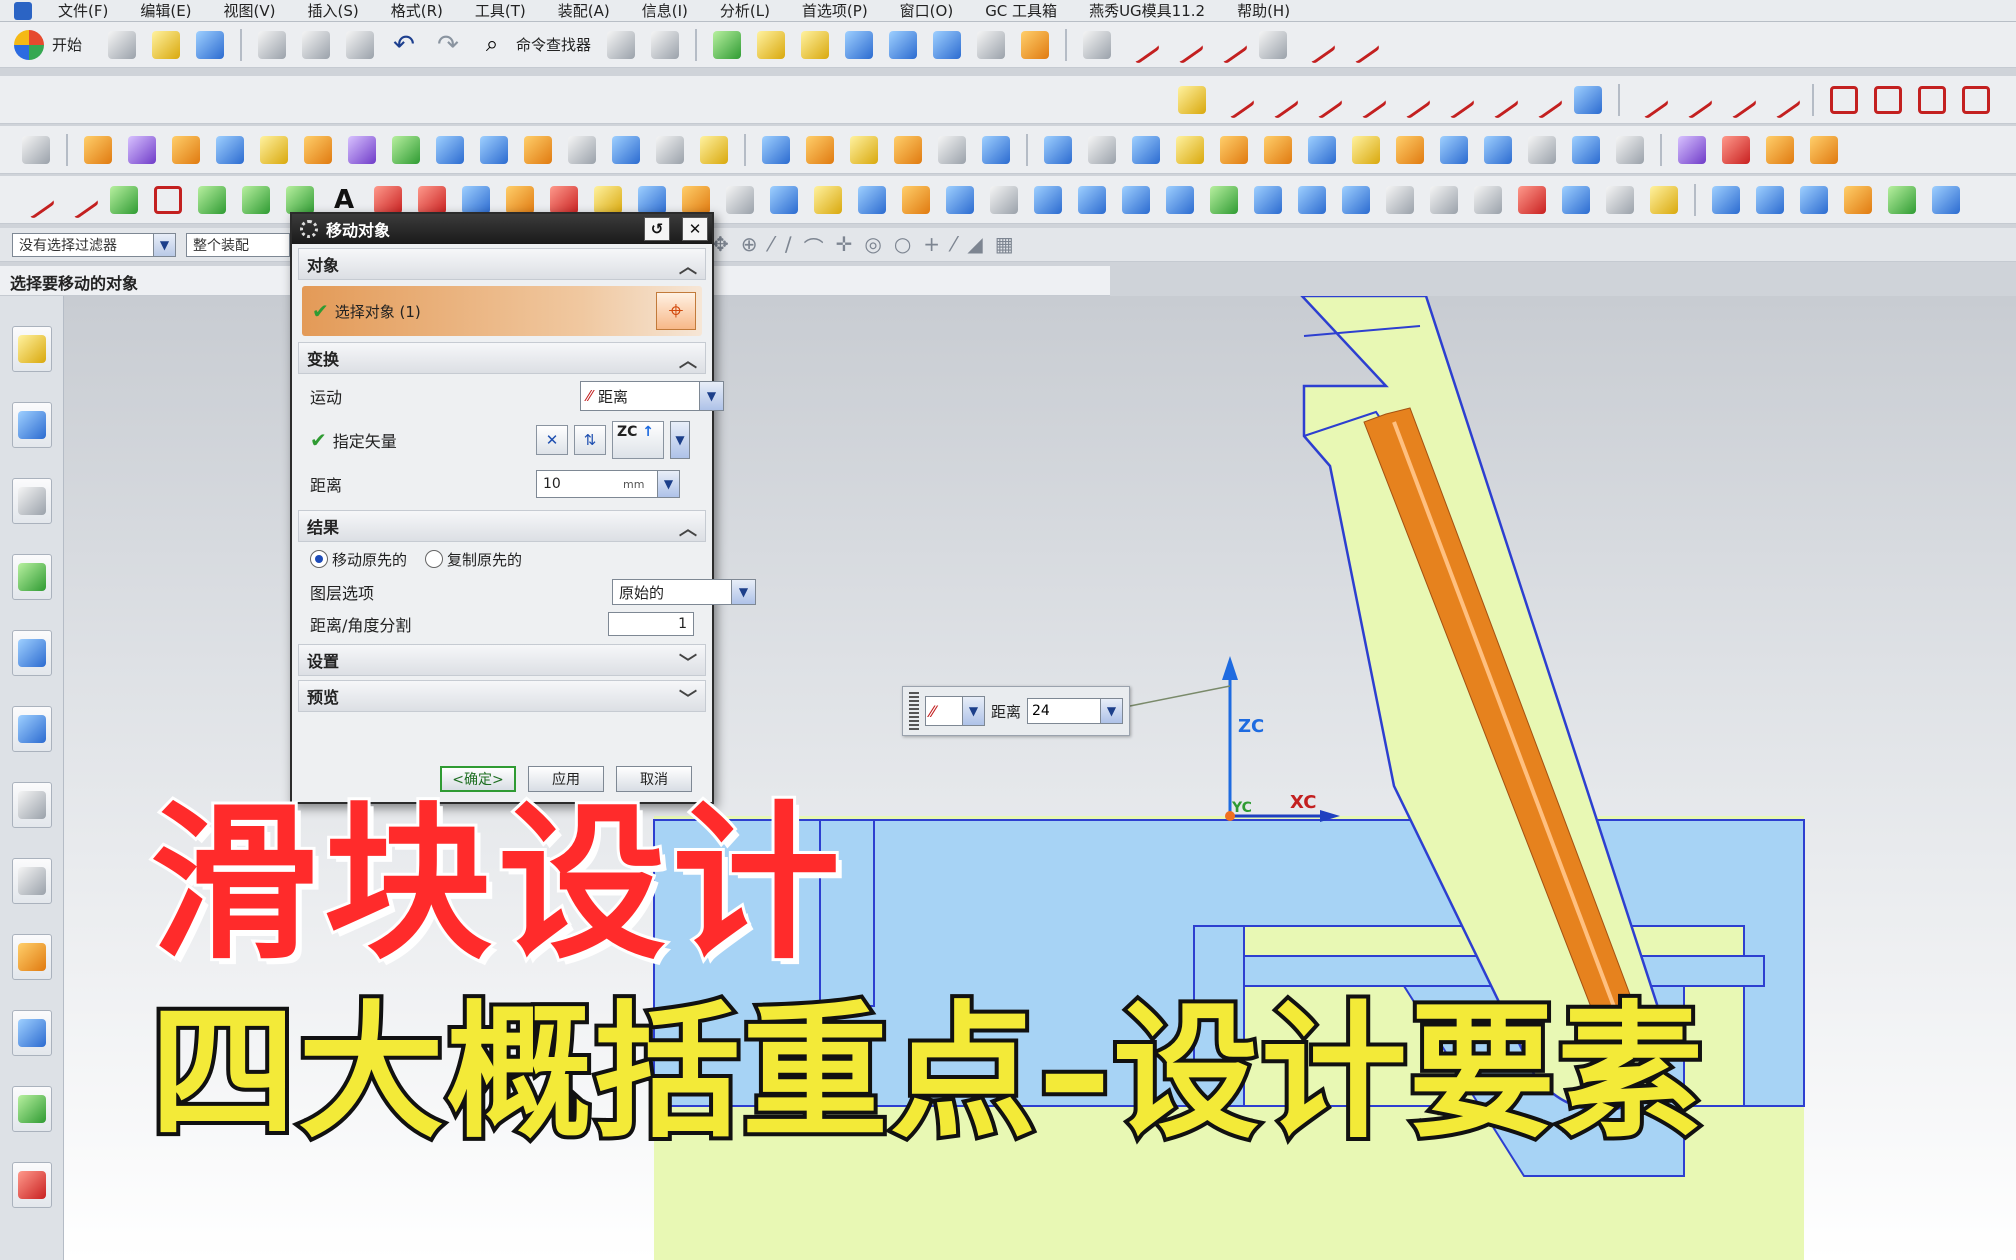  What do you see at coordinates (996, 150) in the screenshot?
I see `mold-tool-21-button` at bounding box center [996, 150].